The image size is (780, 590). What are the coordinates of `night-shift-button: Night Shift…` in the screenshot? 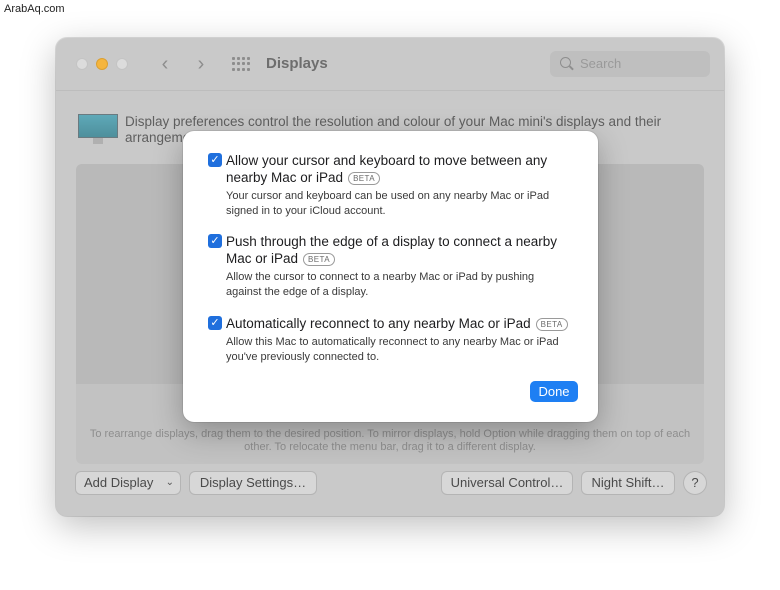 It's located at (628, 483).